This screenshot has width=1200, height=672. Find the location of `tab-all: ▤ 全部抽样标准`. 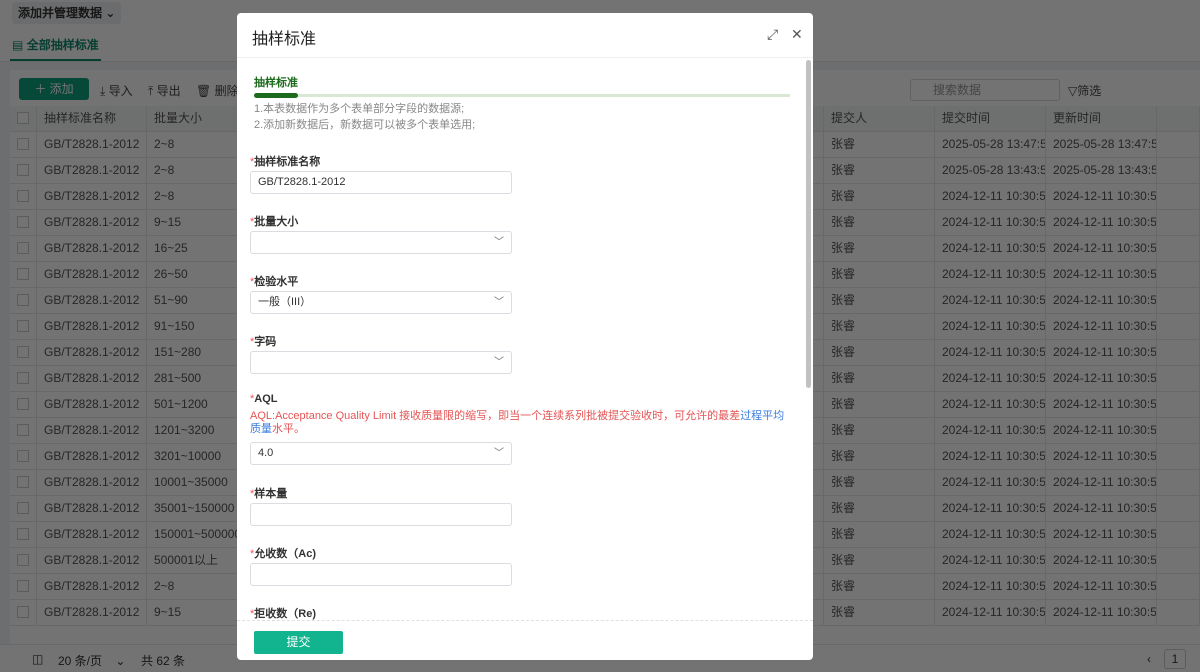

tab-all: ▤ 全部抽样标准 is located at coordinates (55, 45).